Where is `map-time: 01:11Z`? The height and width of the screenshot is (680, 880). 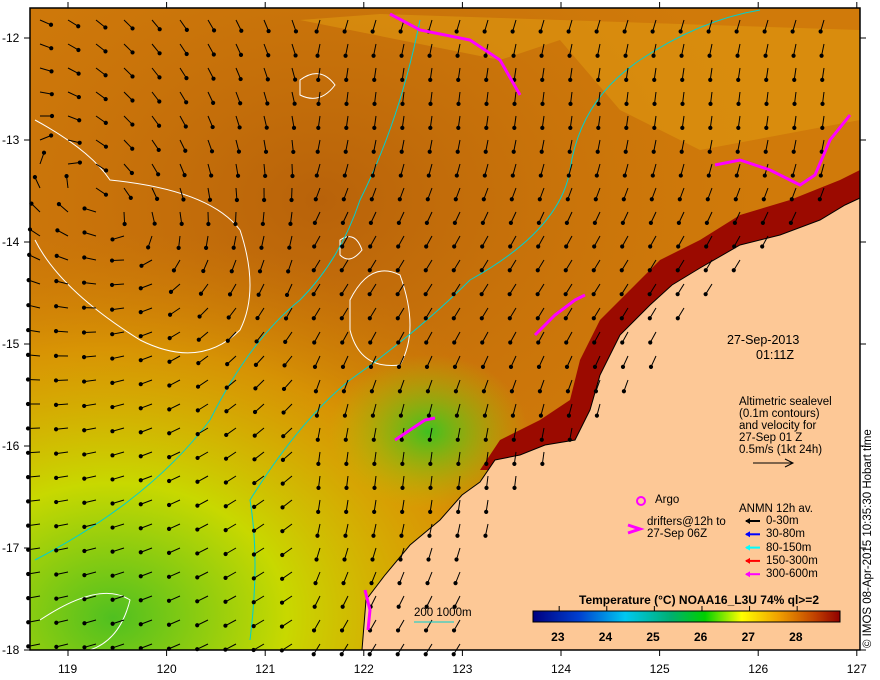 map-time: 01:11Z is located at coordinates (775, 355).